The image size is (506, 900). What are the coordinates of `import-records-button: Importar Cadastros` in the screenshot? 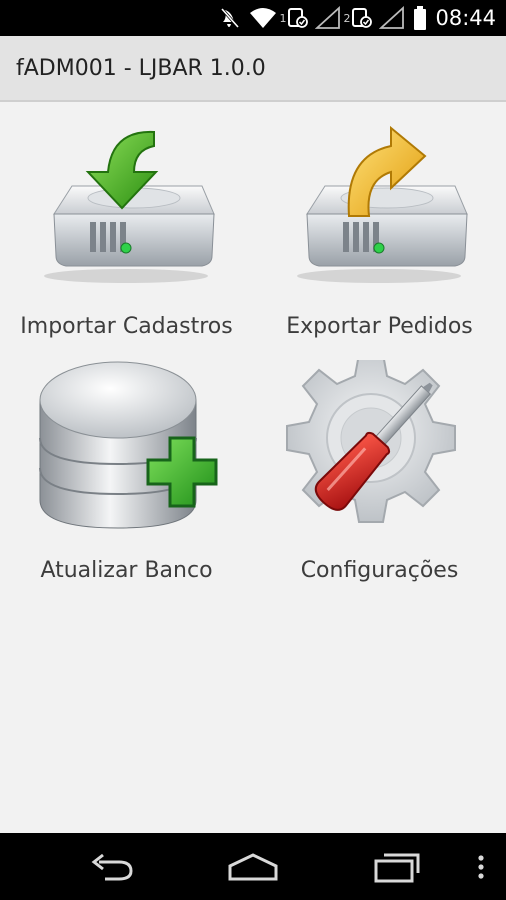 It's located at (126, 224).